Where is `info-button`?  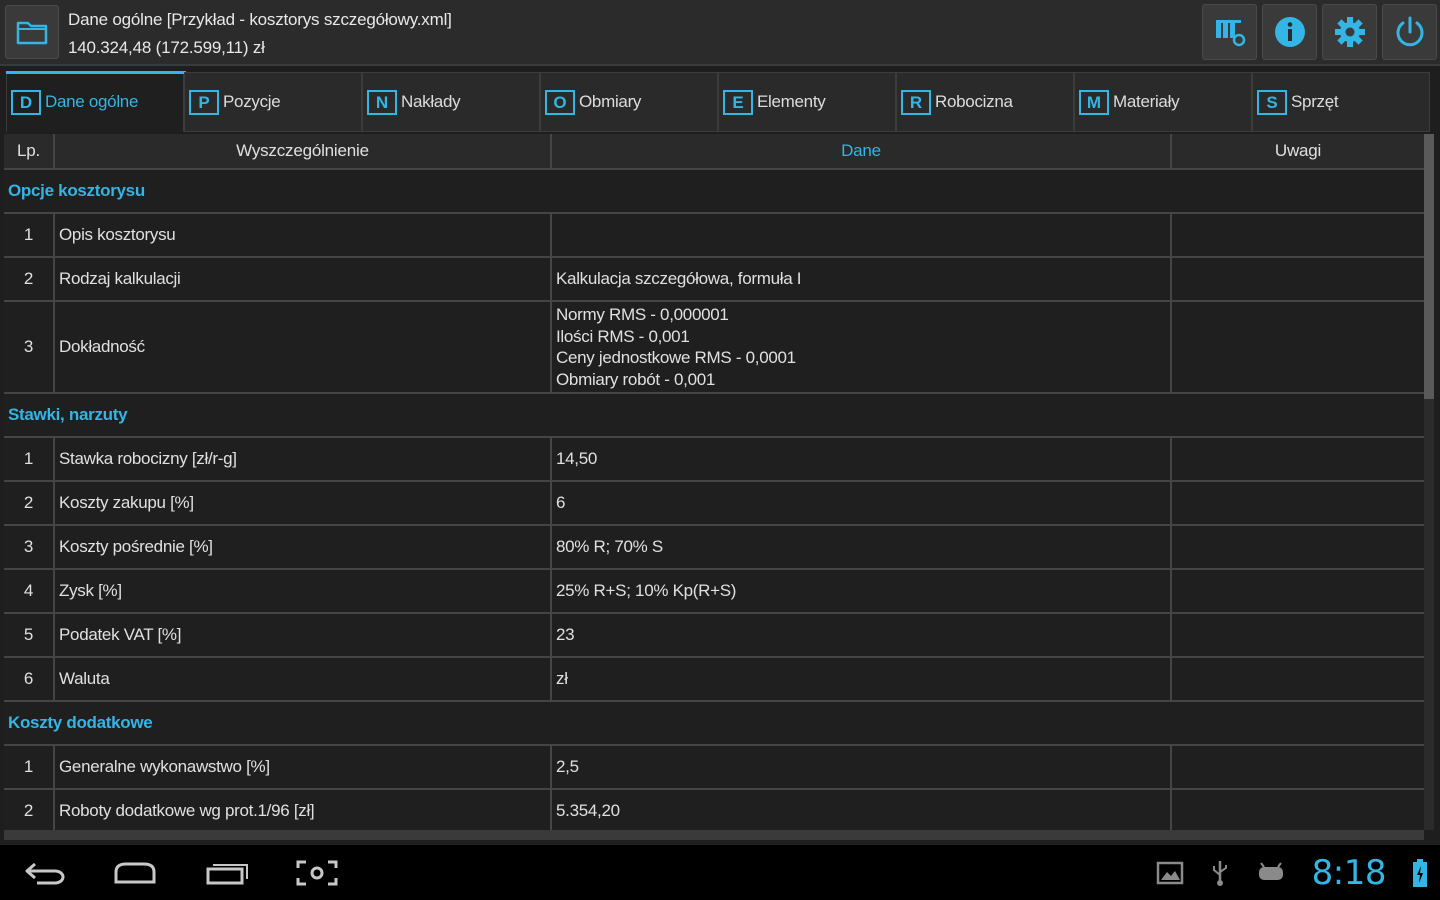
info-button is located at coordinates (1289, 32).